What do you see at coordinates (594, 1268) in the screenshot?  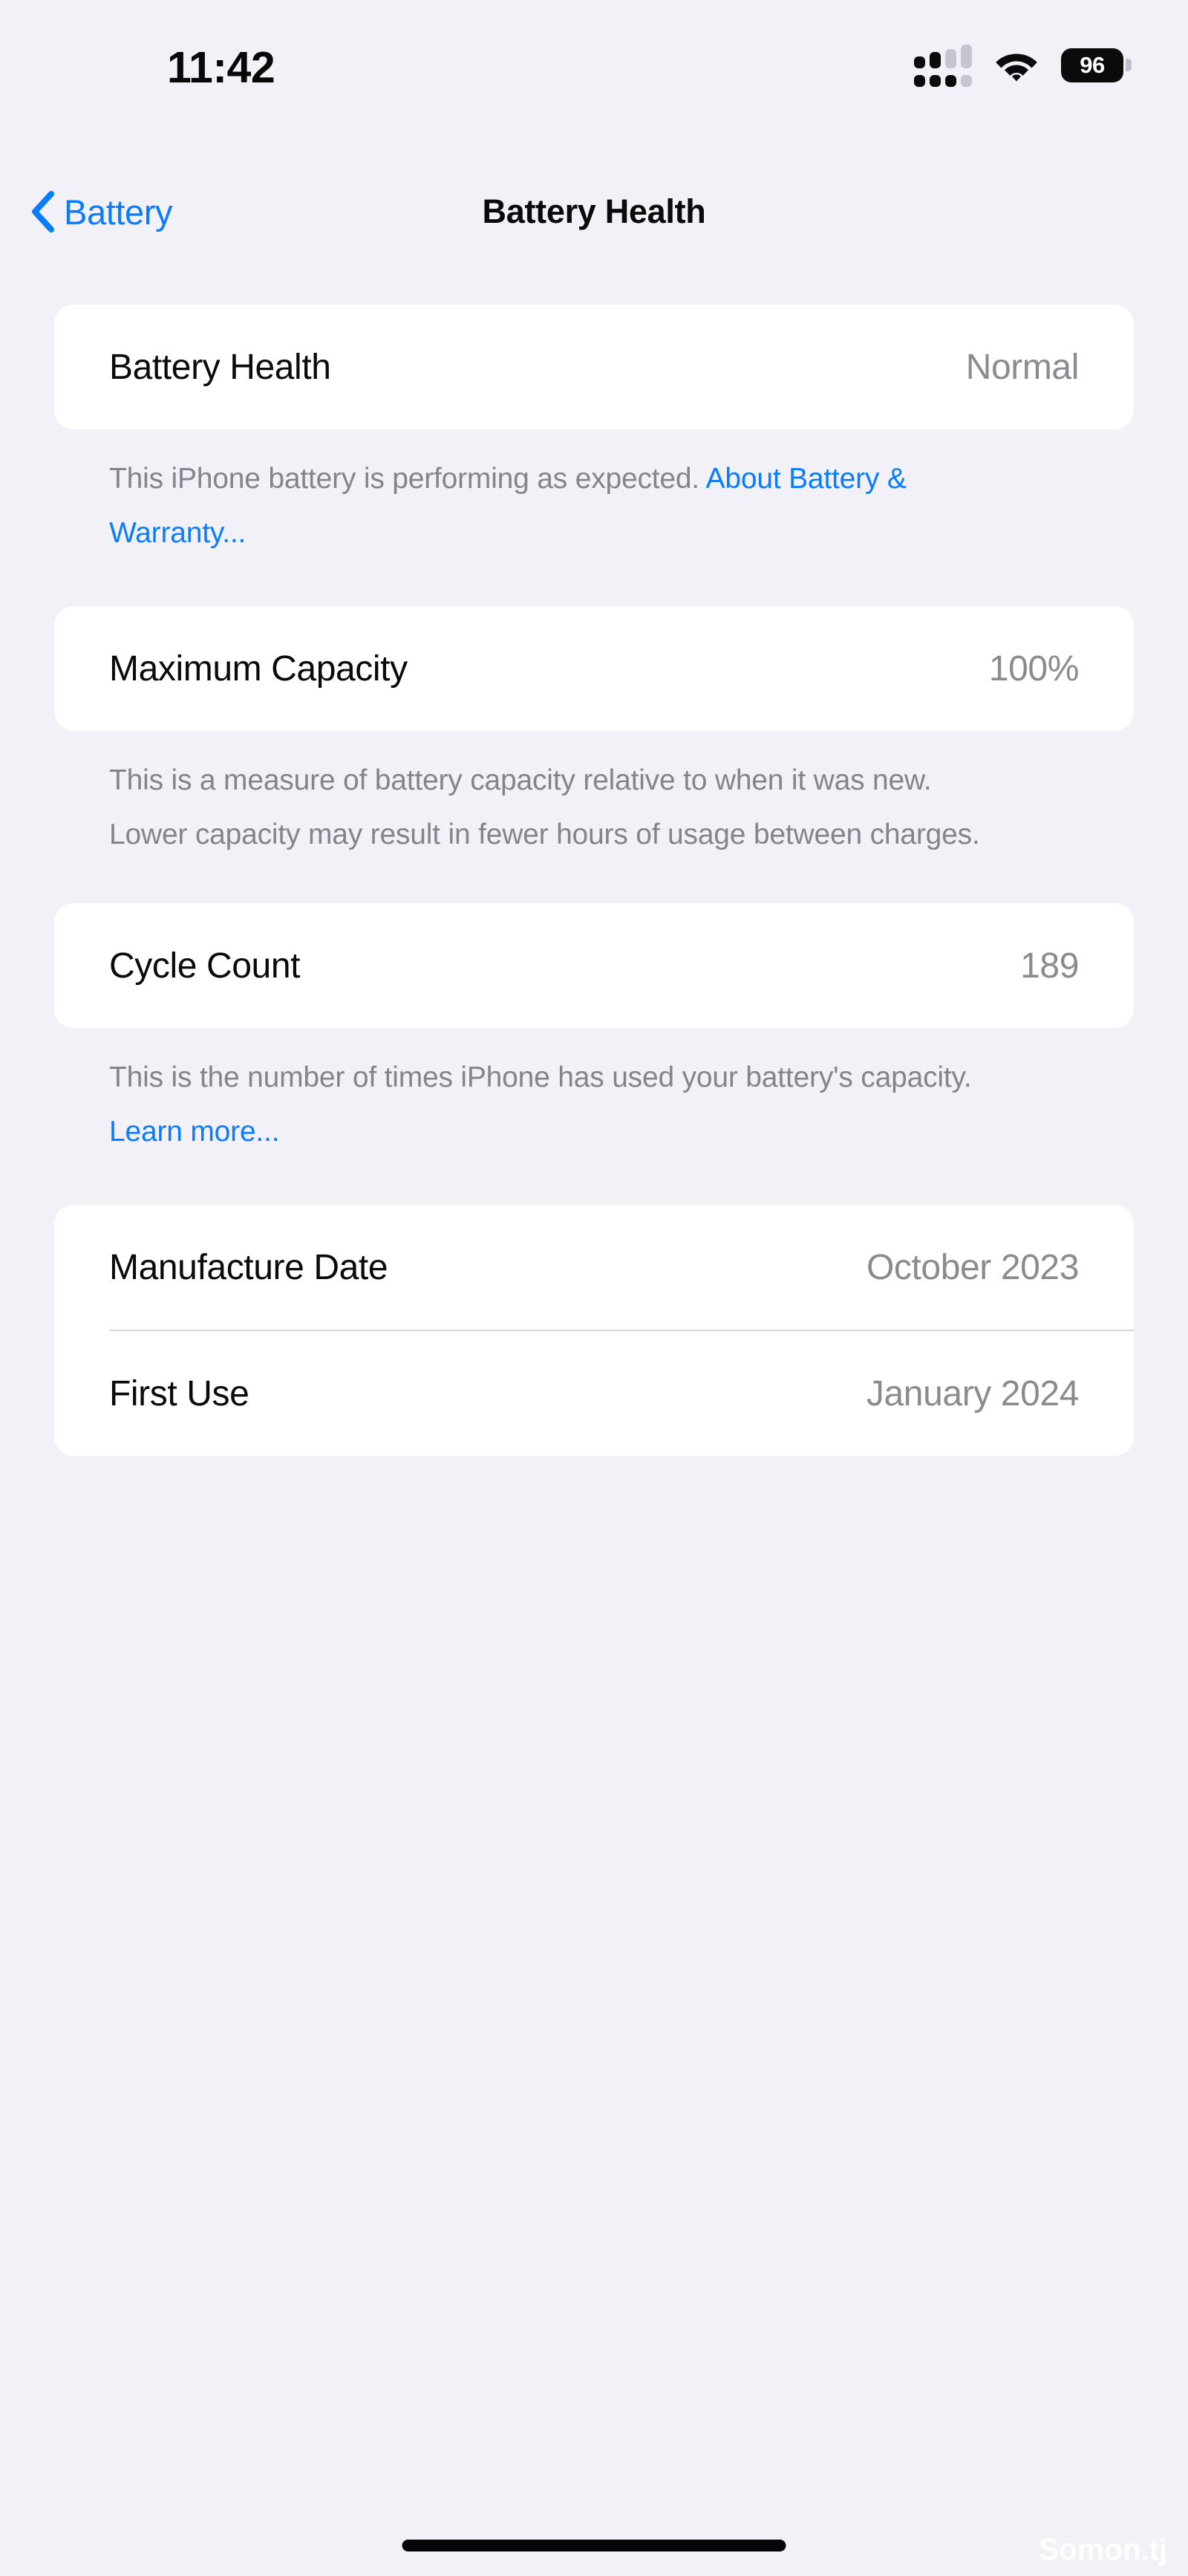 I see `manufacture-date-row: Manufacture Date October 2023` at bounding box center [594, 1268].